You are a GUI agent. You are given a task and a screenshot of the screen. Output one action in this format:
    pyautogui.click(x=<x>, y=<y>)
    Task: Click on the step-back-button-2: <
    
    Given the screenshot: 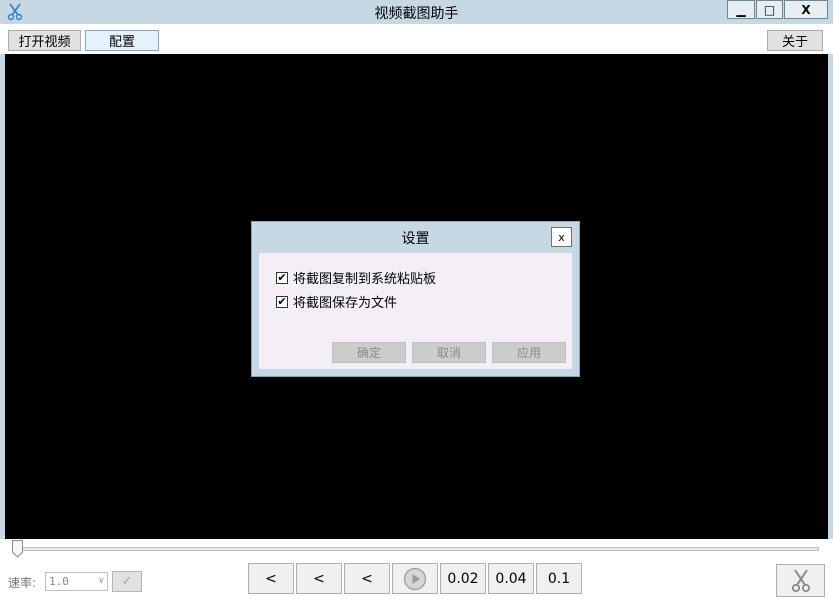 What is the action you would take?
    pyautogui.click(x=319, y=578)
    